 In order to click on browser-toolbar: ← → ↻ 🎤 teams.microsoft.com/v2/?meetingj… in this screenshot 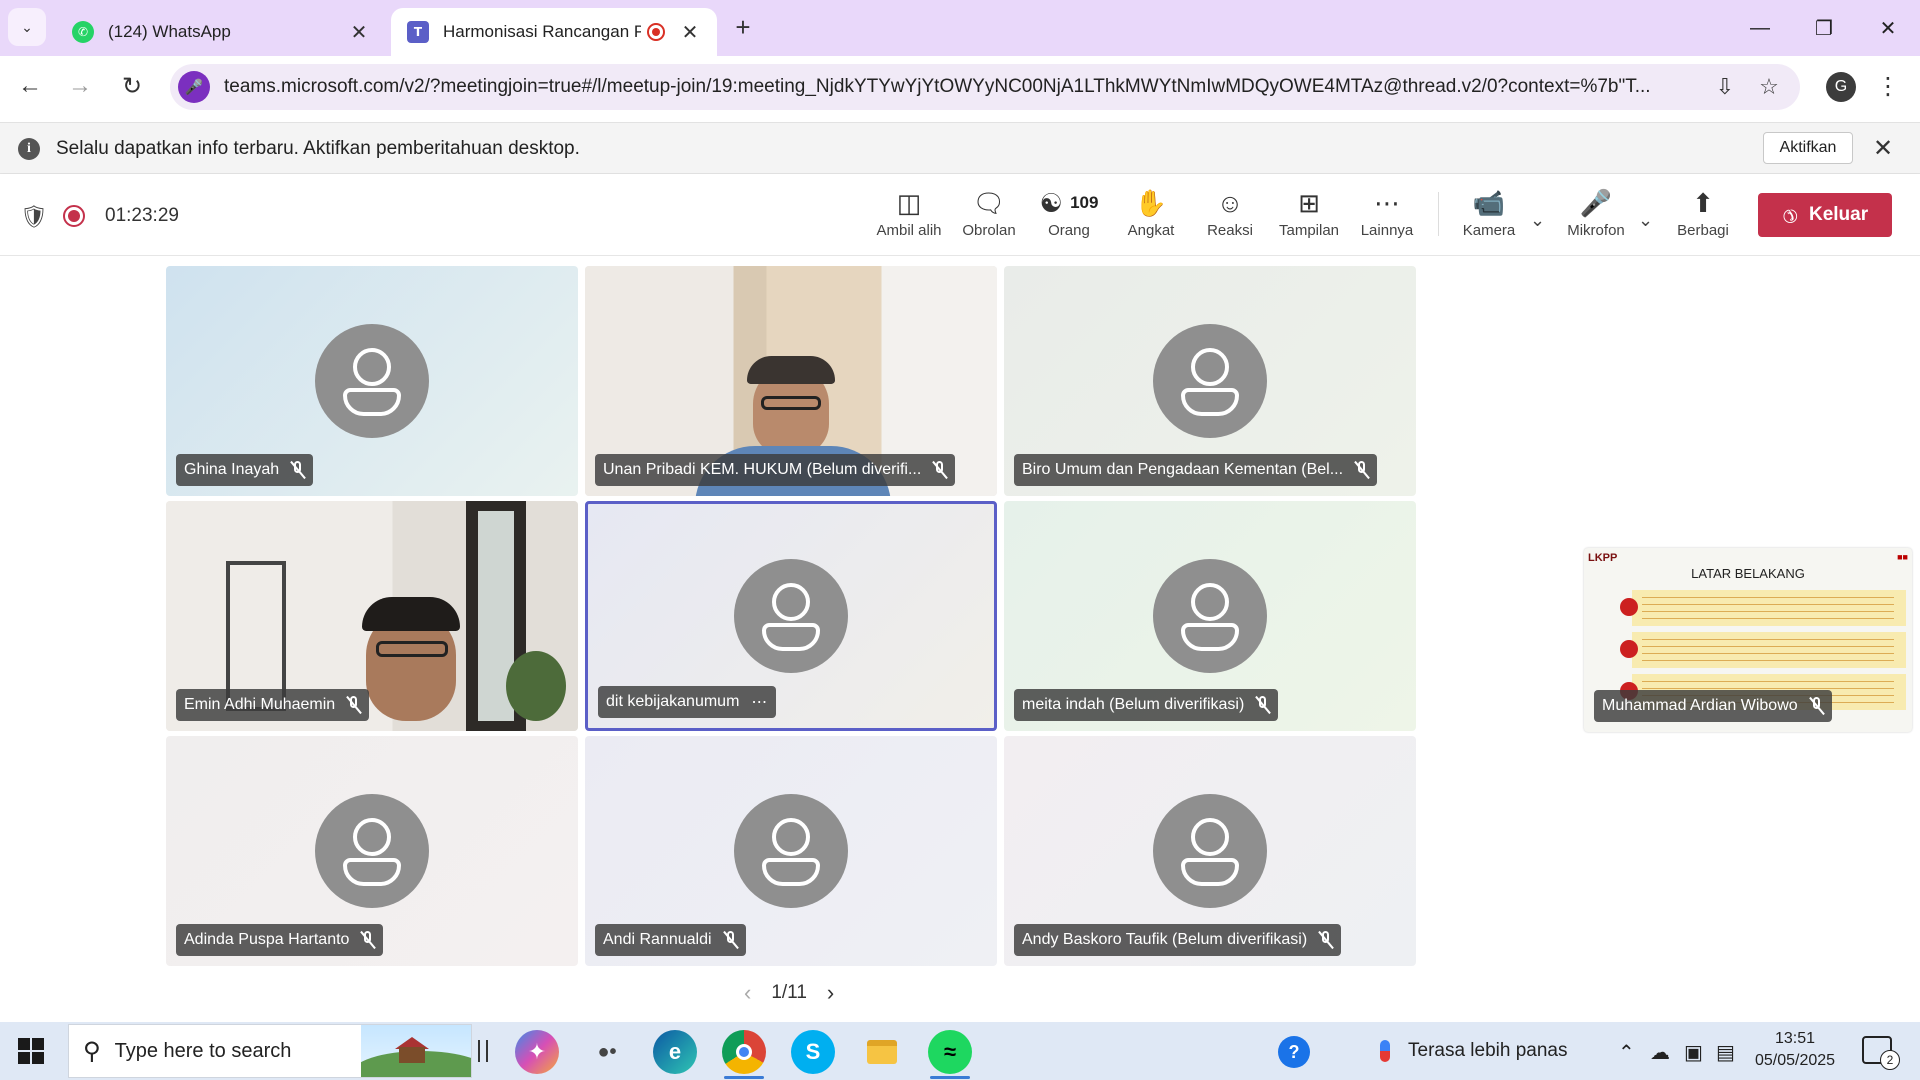, I will do `click(960, 89)`.